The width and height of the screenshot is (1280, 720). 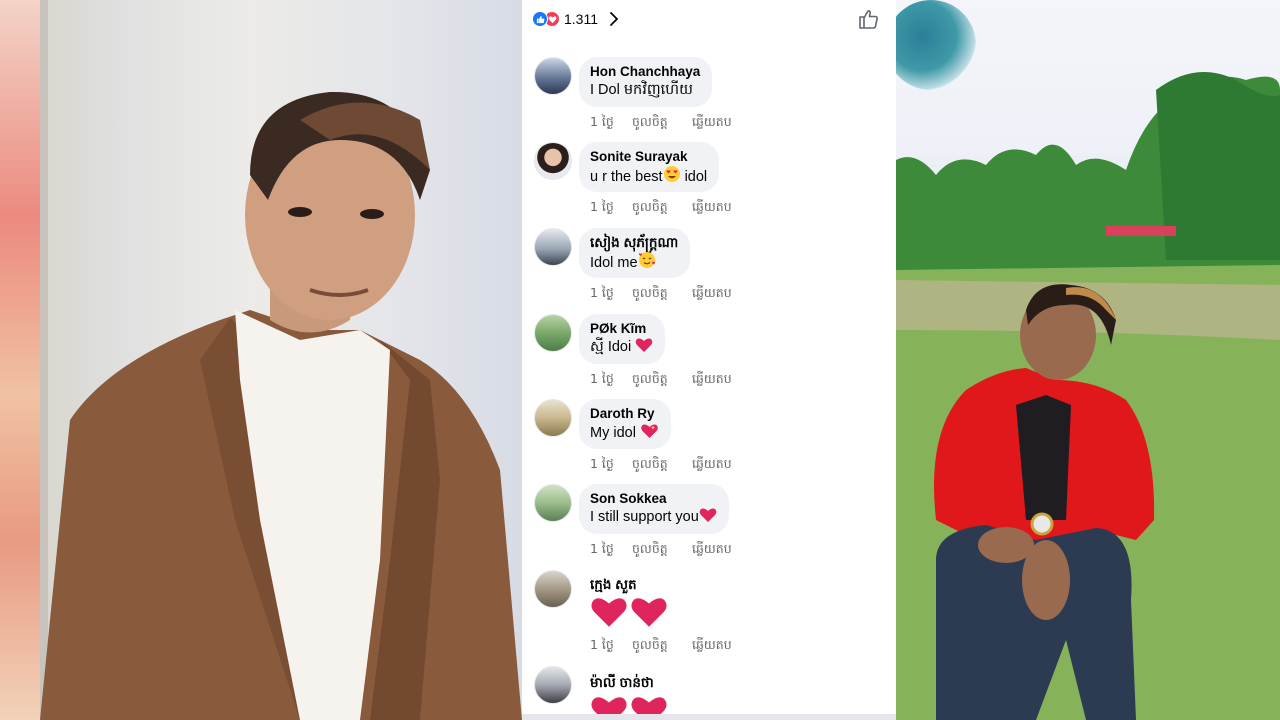 What do you see at coordinates (540, 19) in the screenshot?
I see `like-reaction-icon` at bounding box center [540, 19].